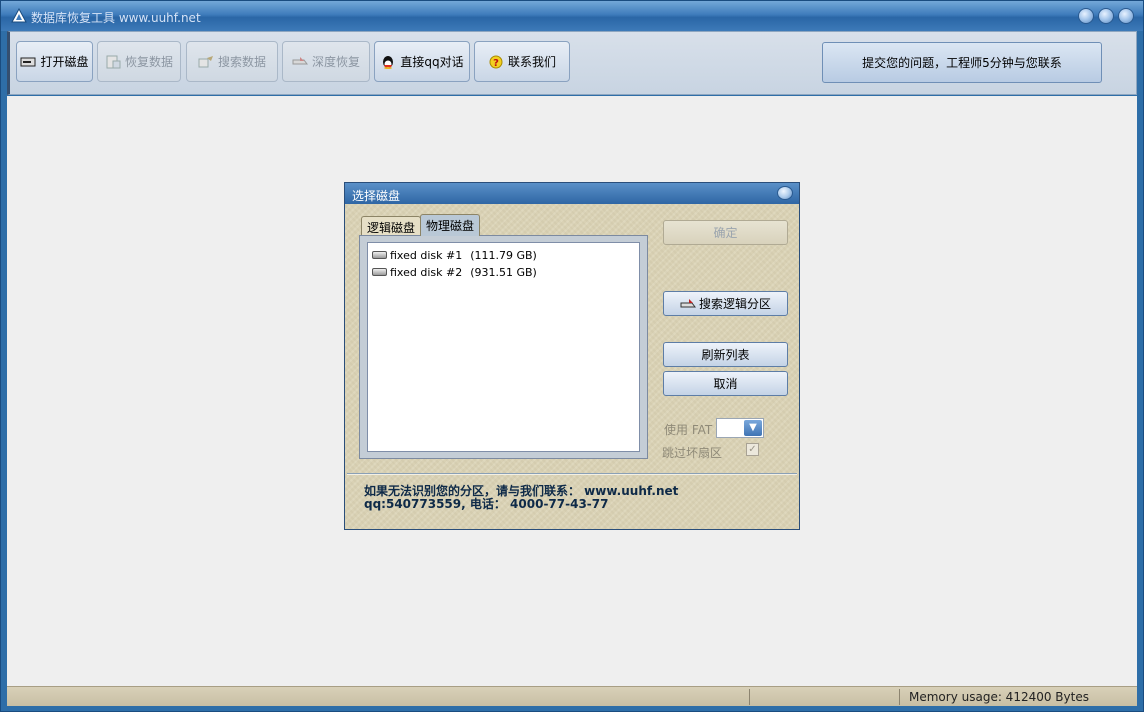 The height and width of the screenshot is (712, 1144). Describe the element at coordinates (432, 62) in the screenshot. I see `qq-chat-label: 直接qq对话` at that location.